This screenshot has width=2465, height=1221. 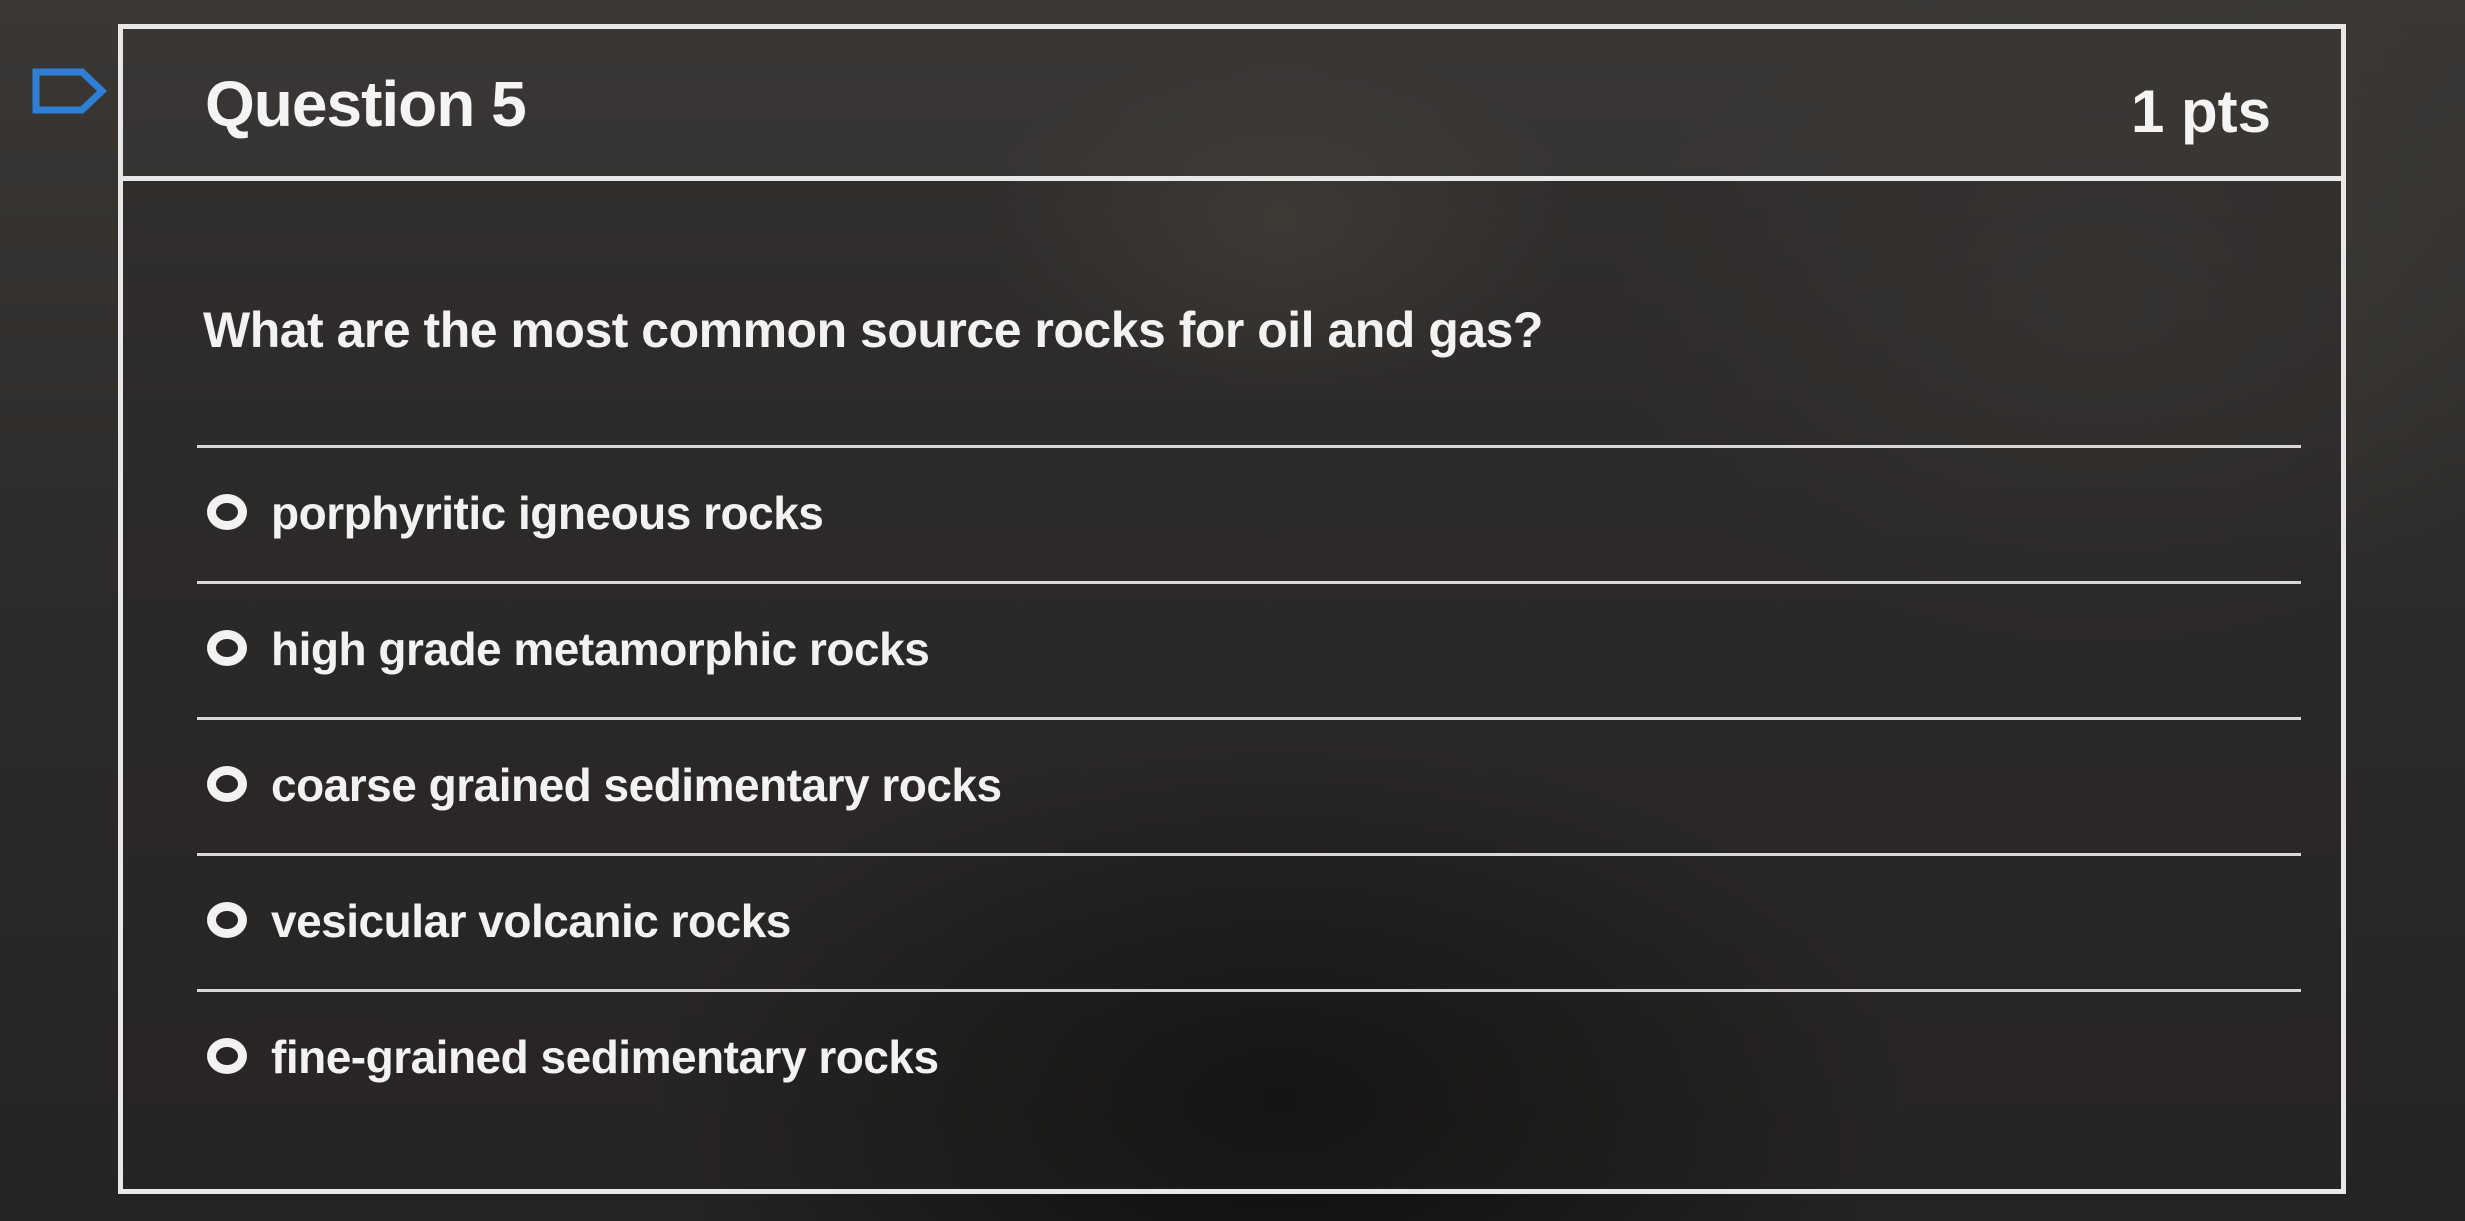 I want to click on answer-label: porphyritic igneous rocks, so click(x=547, y=513).